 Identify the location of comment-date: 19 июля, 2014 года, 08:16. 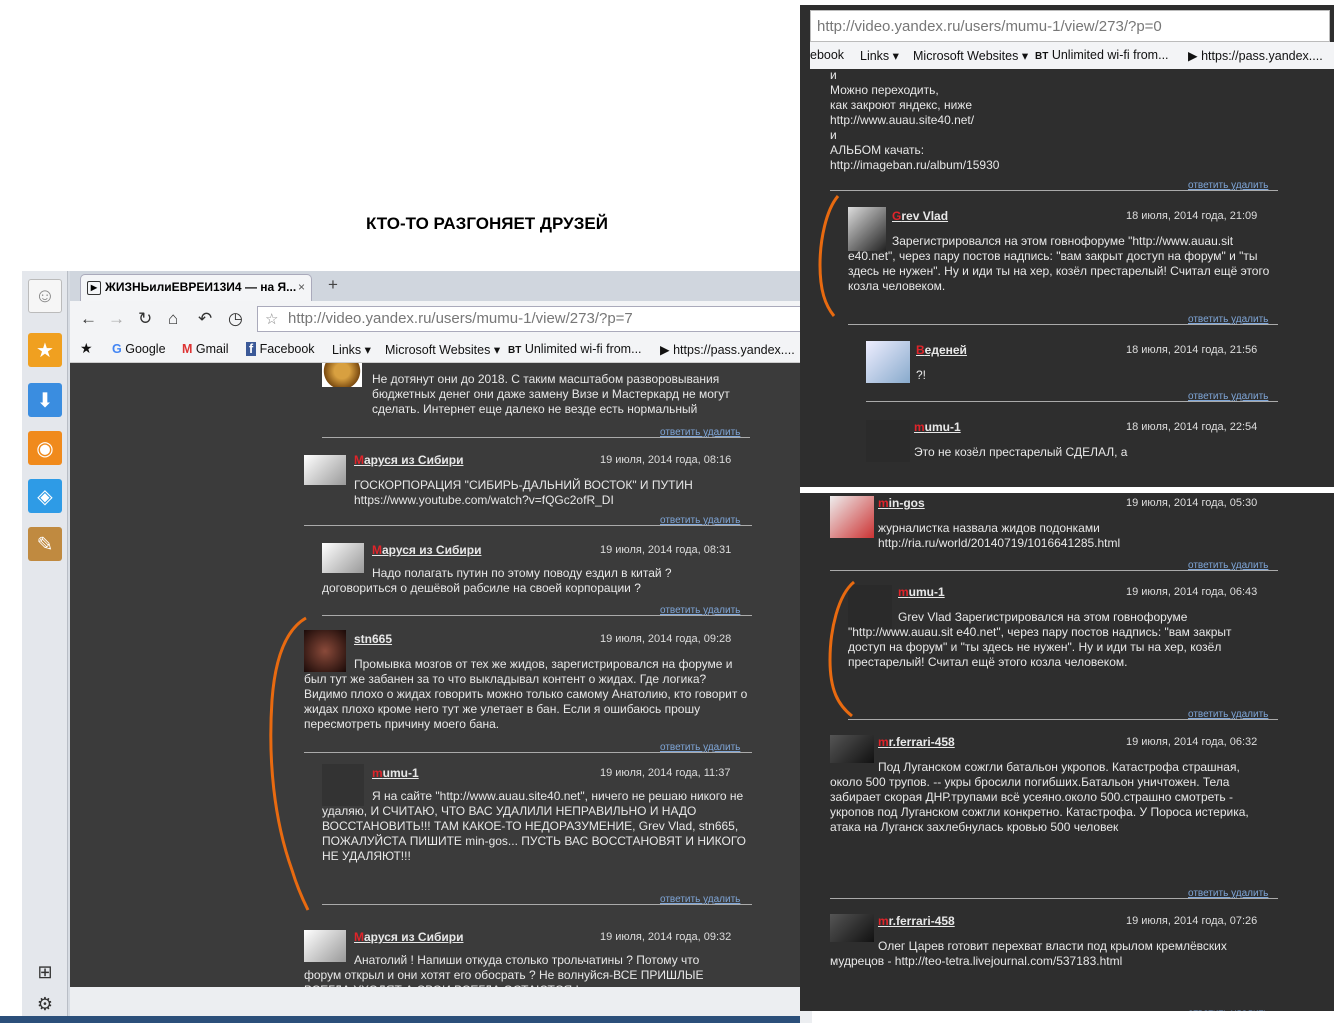
(666, 460).